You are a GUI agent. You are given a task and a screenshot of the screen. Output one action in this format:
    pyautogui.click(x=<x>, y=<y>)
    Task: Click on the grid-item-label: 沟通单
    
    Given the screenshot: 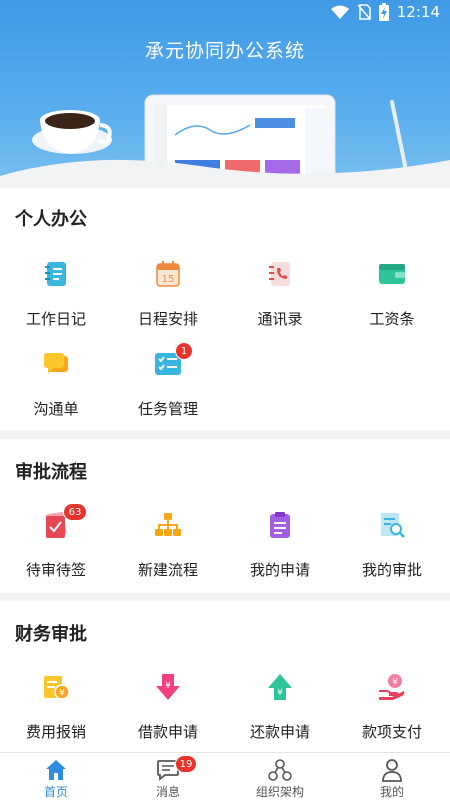 What is the action you would take?
    pyautogui.click(x=56, y=409)
    